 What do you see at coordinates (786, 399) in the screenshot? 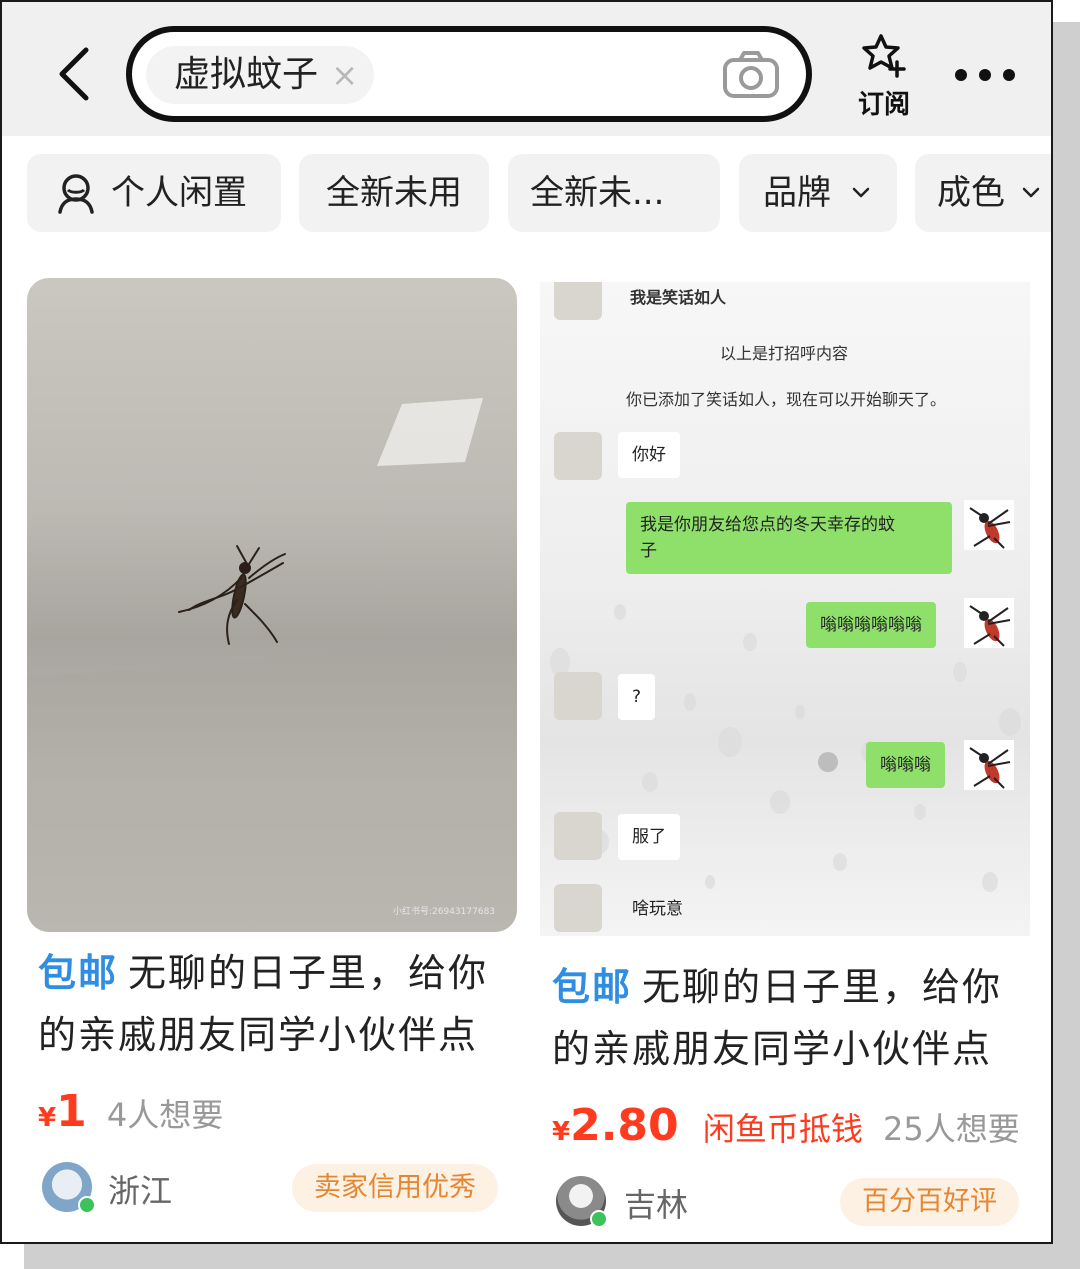
I see `chat-notice: 你已添加了笑话如人，现在可以开始聊天了。` at bounding box center [786, 399].